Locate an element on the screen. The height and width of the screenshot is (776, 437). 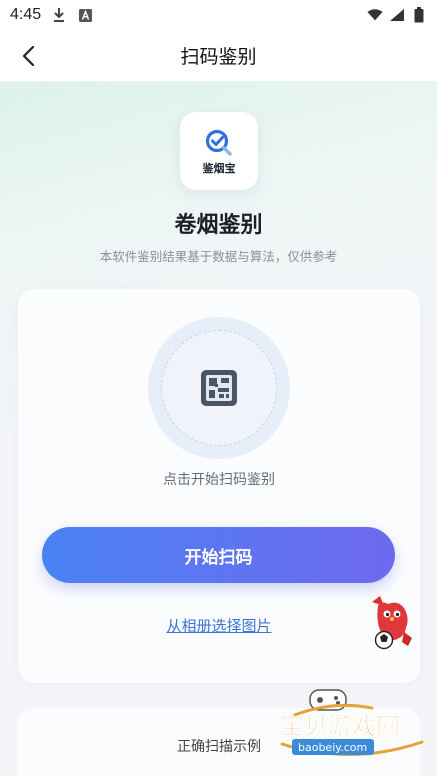
status-left: 4:45 is located at coordinates (51, 15).